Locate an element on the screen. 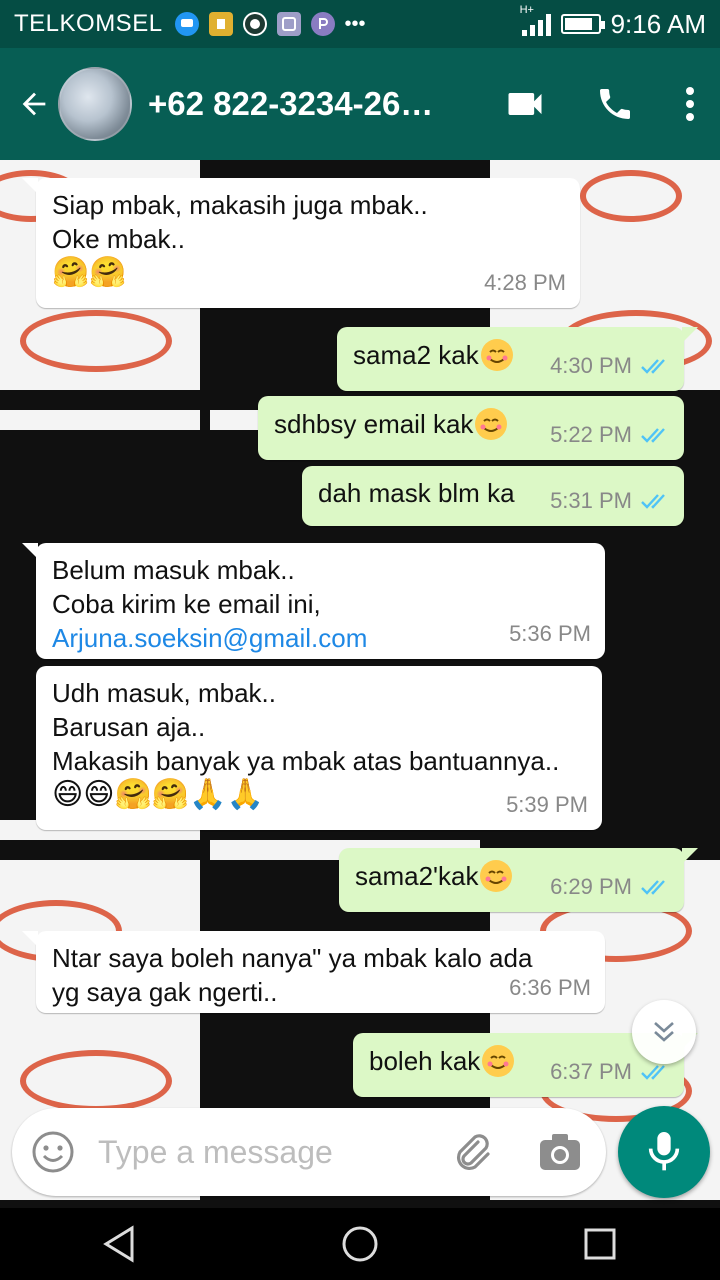  message-meta: 5:31 PM is located at coordinates (610, 501).